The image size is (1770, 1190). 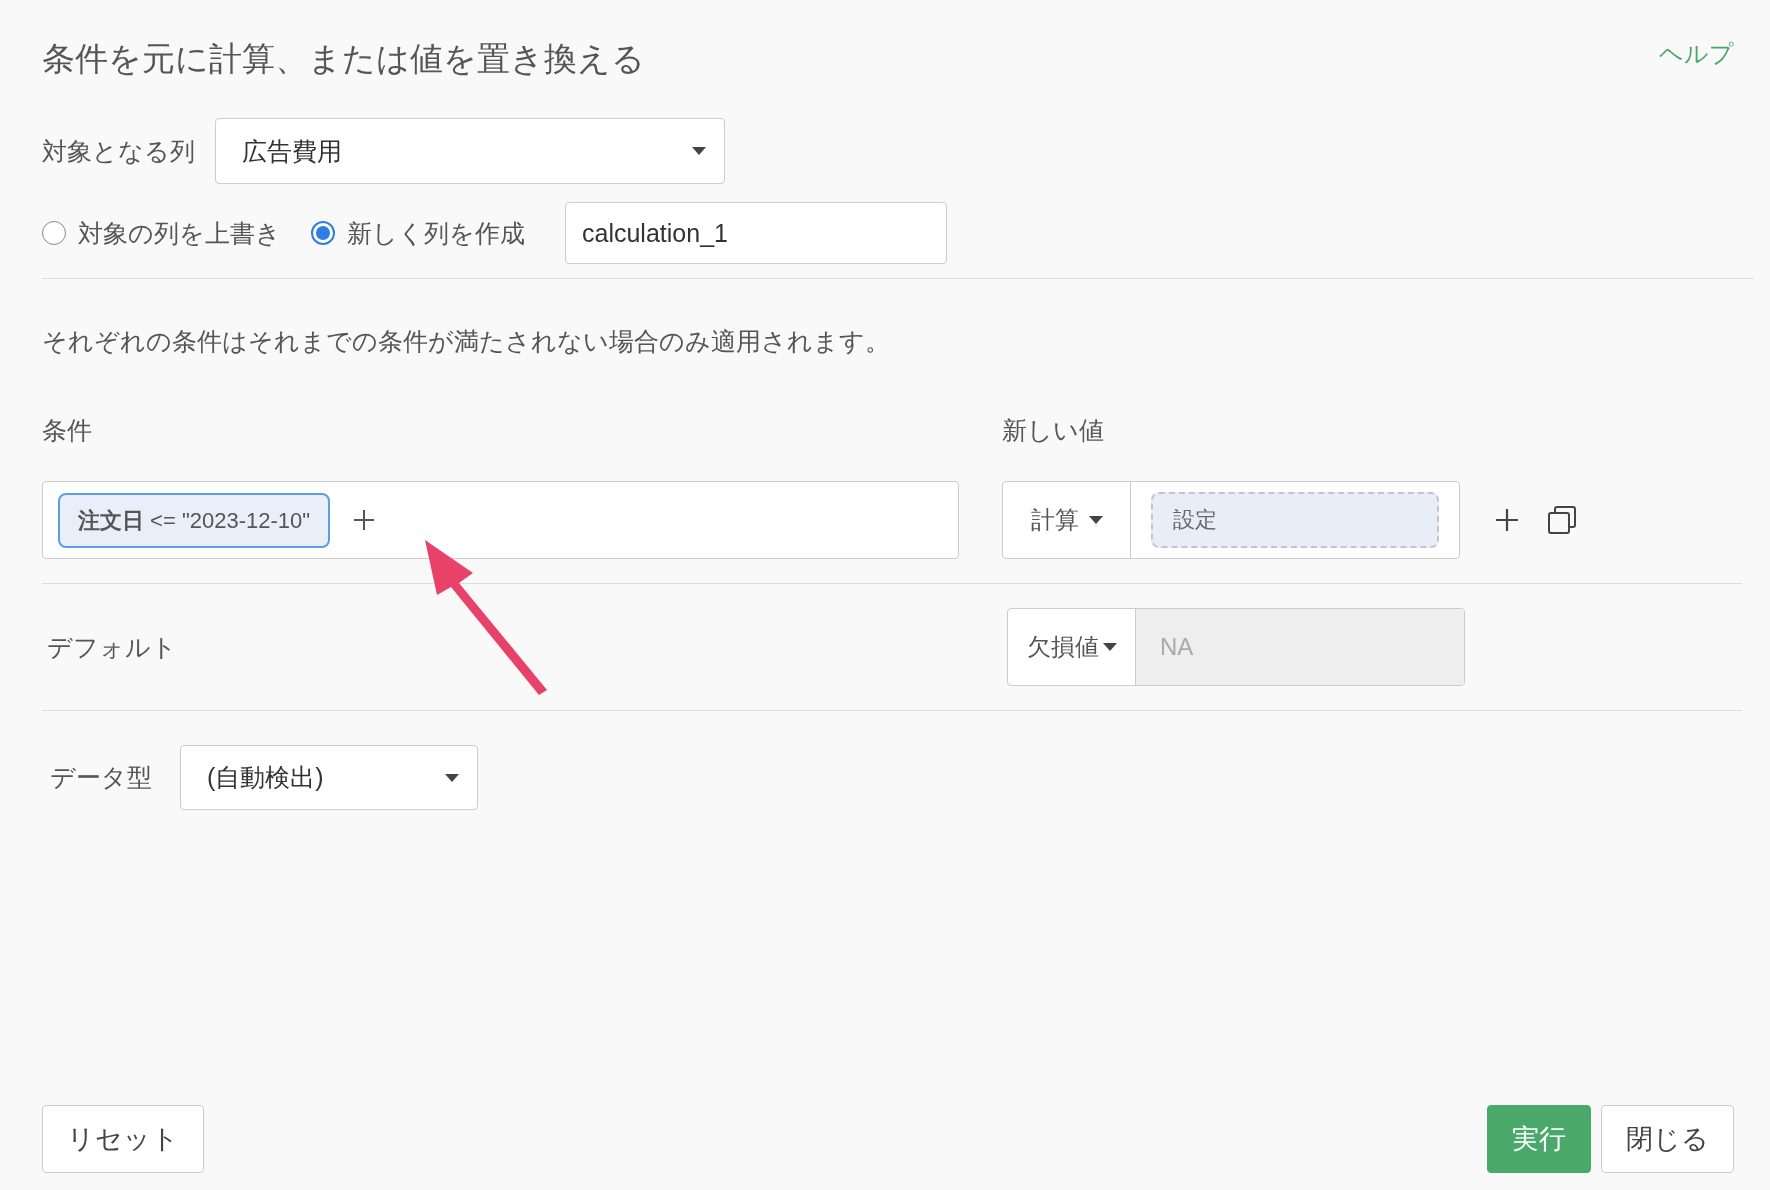 I want to click on dialog-title: 条件を元に計算、または値を置き換える, so click(x=343, y=58).